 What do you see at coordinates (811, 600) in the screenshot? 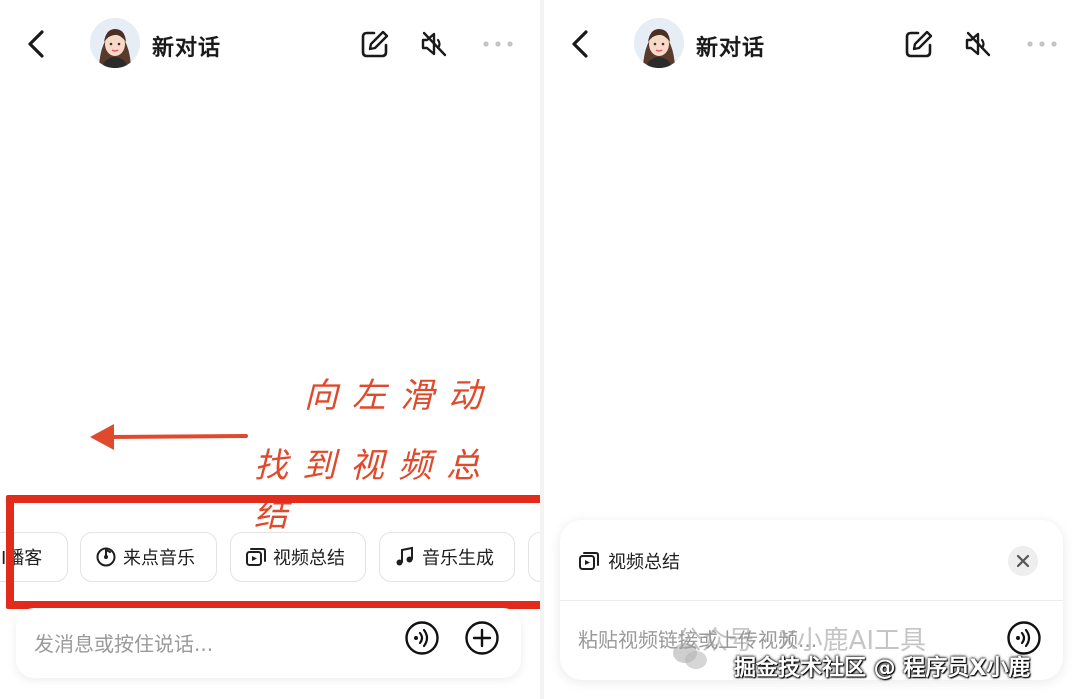
I see `card-divider` at bounding box center [811, 600].